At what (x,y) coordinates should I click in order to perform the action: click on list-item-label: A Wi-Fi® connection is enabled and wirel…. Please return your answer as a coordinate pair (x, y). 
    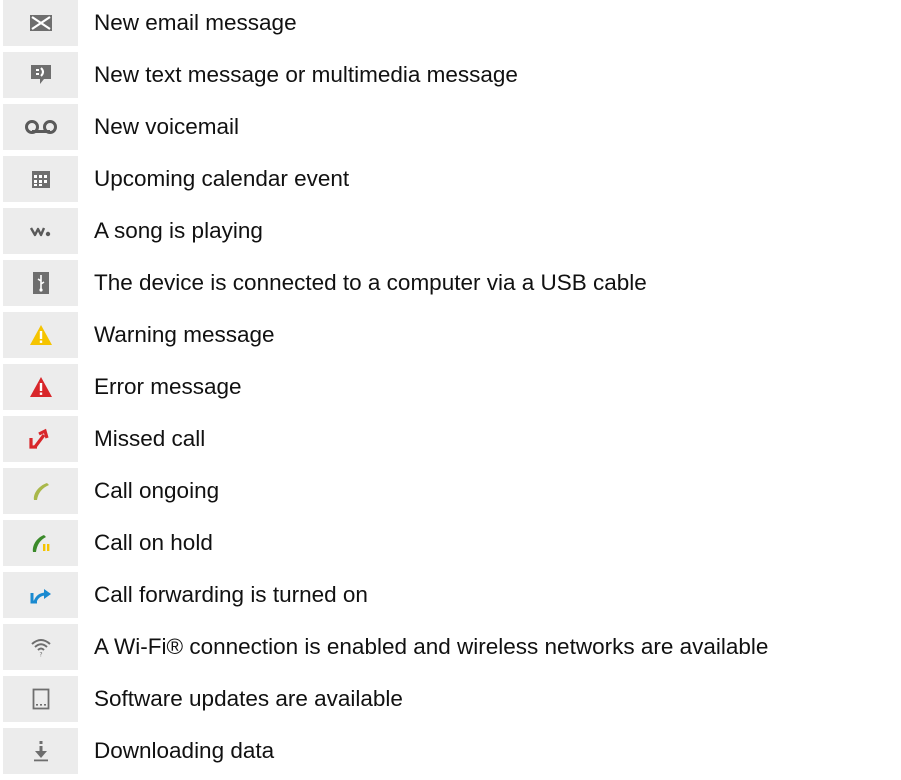
    Looking at the image, I should click on (431, 646).